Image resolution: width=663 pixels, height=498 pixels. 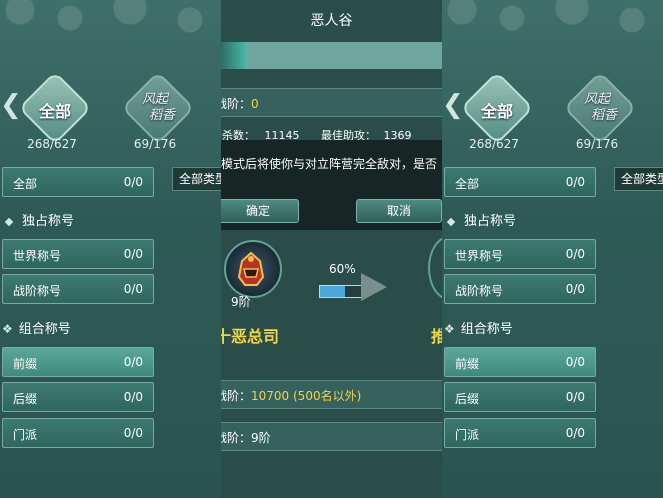 What do you see at coordinates (399, 211) in the screenshot?
I see `cancel-button: 取消` at bounding box center [399, 211].